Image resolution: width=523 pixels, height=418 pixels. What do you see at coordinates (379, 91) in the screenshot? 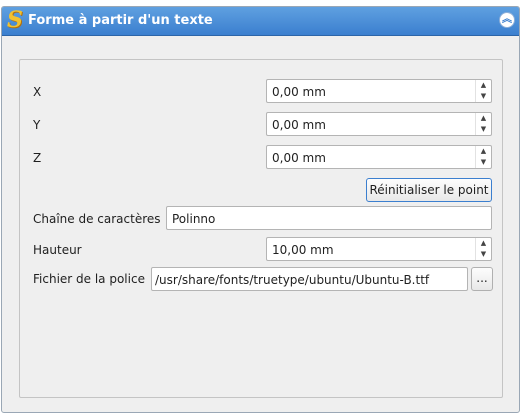
I see `x-input: 0,00 mm ▲ ▼` at bounding box center [379, 91].